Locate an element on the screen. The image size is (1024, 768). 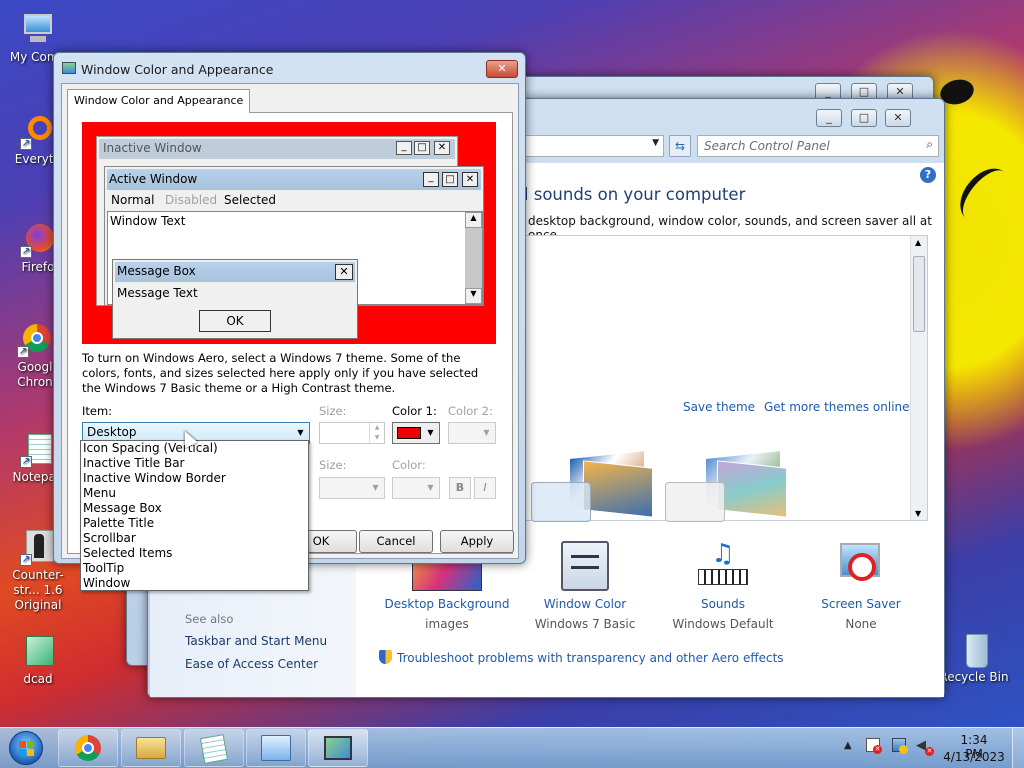
font-size-dropdown: ▼ is located at coordinates (352, 488).